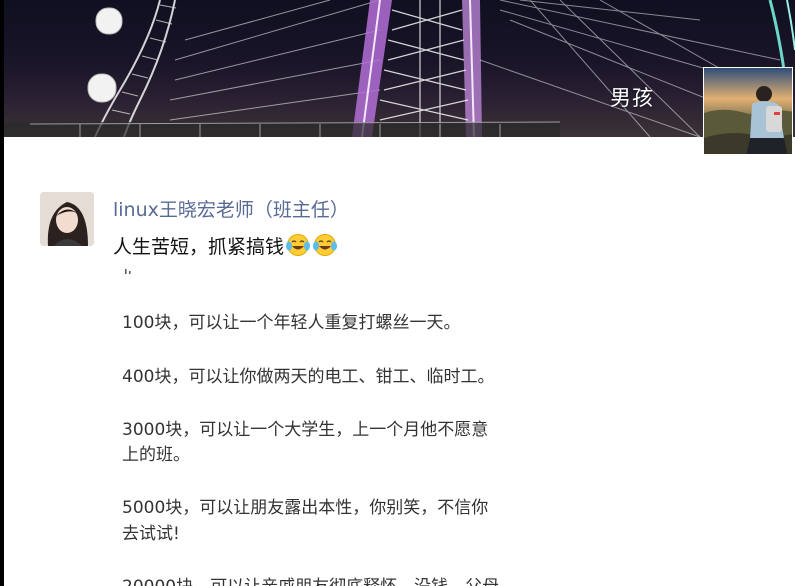 Image resolution: width=795 pixels, height=586 pixels. Describe the element at coordinates (310, 580) in the screenshot. I see `image-text-line: 20000块，可以让亲戚朋友彻底释怀，没钱，父母` at that location.